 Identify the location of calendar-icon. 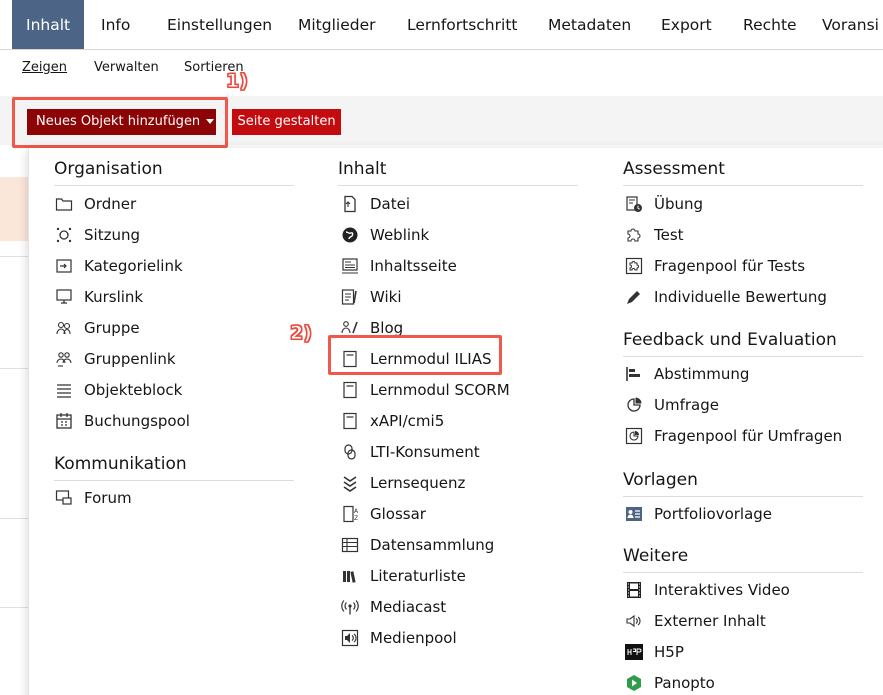
(64, 421).